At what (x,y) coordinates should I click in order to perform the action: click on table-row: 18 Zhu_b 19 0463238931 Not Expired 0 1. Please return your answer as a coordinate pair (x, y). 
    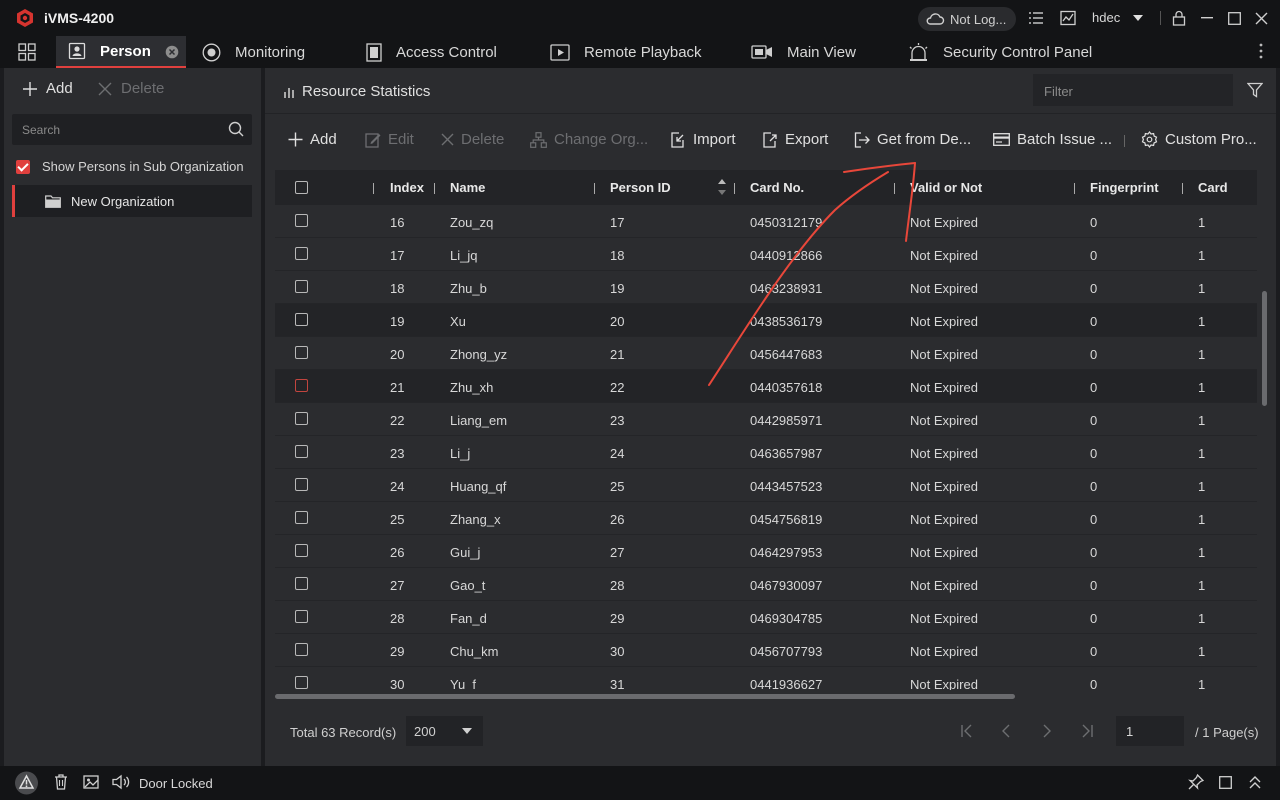
    Looking at the image, I should click on (766, 287).